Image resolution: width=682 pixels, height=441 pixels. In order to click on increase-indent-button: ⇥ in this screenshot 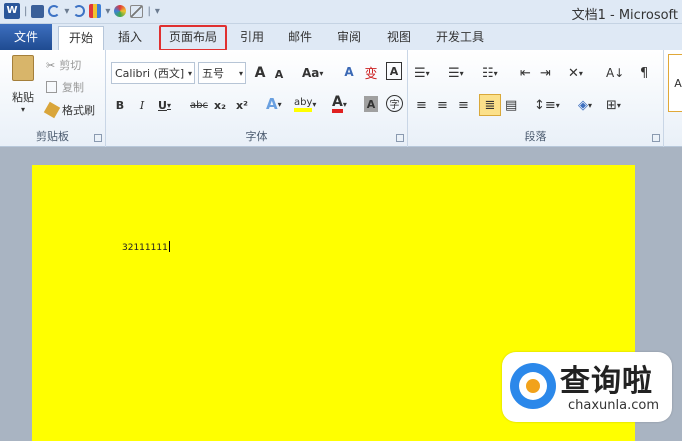, I will do `click(545, 73)`.